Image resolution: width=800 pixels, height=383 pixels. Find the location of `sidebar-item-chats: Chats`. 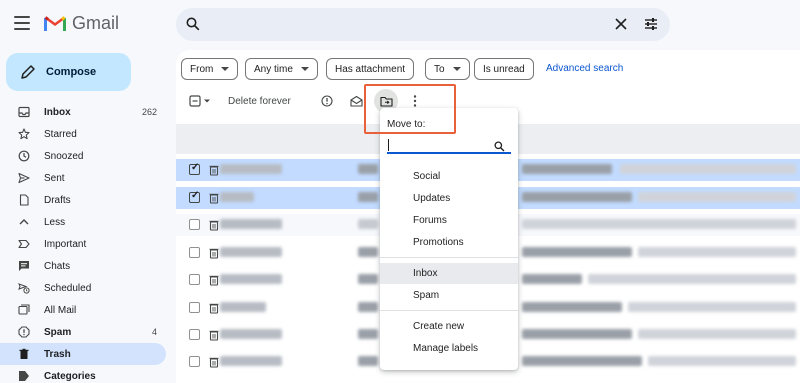

sidebar-item-chats: Chats is located at coordinates (83, 266).